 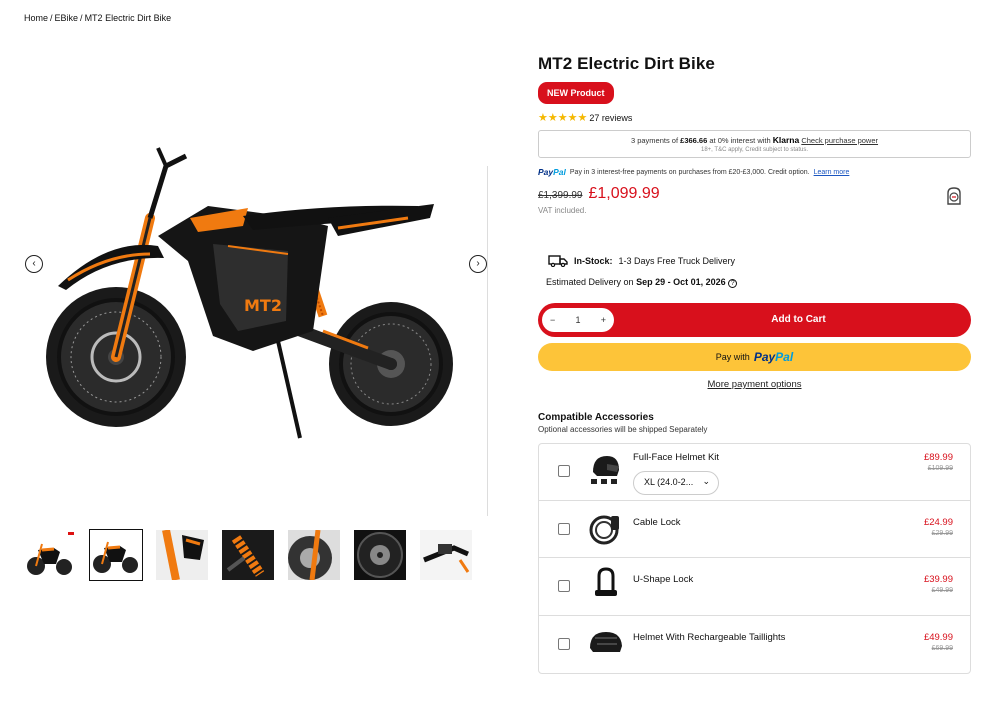 What do you see at coordinates (786, 140) in the screenshot?
I see `klarna-logo: Klarna` at bounding box center [786, 140].